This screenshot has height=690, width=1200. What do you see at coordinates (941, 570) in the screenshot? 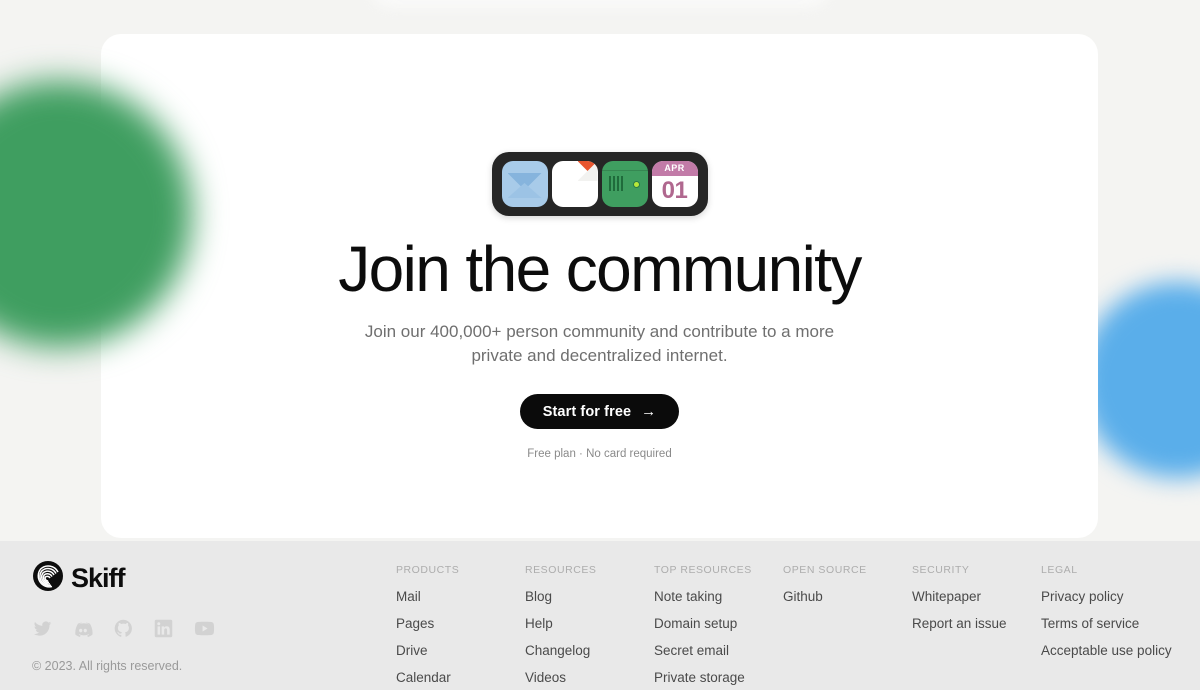
I see `footer-column-title: SECURITY` at bounding box center [941, 570].